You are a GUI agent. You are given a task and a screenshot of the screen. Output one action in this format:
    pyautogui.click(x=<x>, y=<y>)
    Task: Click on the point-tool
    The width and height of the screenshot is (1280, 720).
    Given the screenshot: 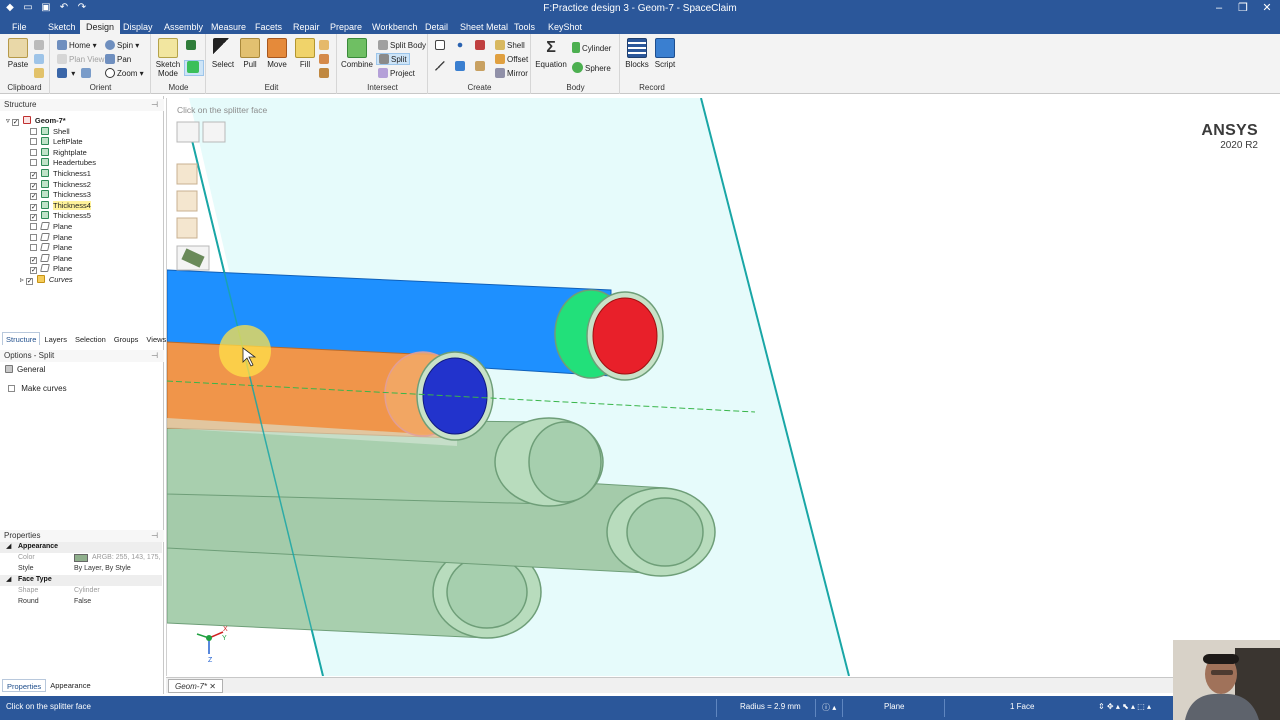 What is the action you would take?
    pyautogui.click(x=461, y=46)
    